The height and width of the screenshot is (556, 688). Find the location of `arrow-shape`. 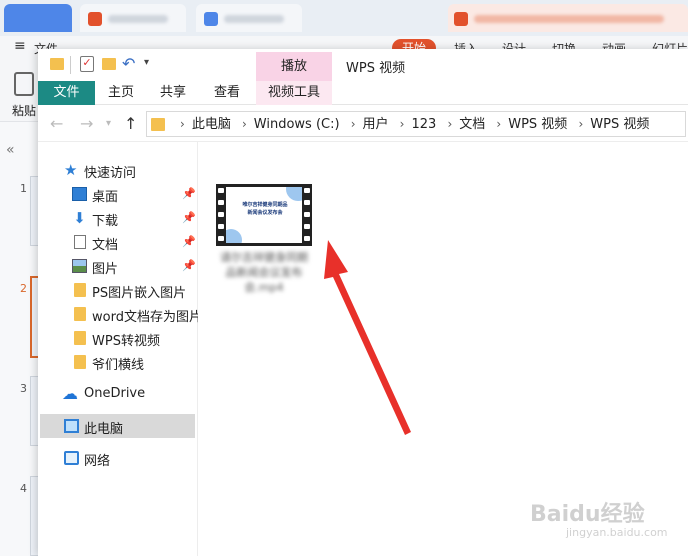

arrow-shape is located at coordinates (367, 337).